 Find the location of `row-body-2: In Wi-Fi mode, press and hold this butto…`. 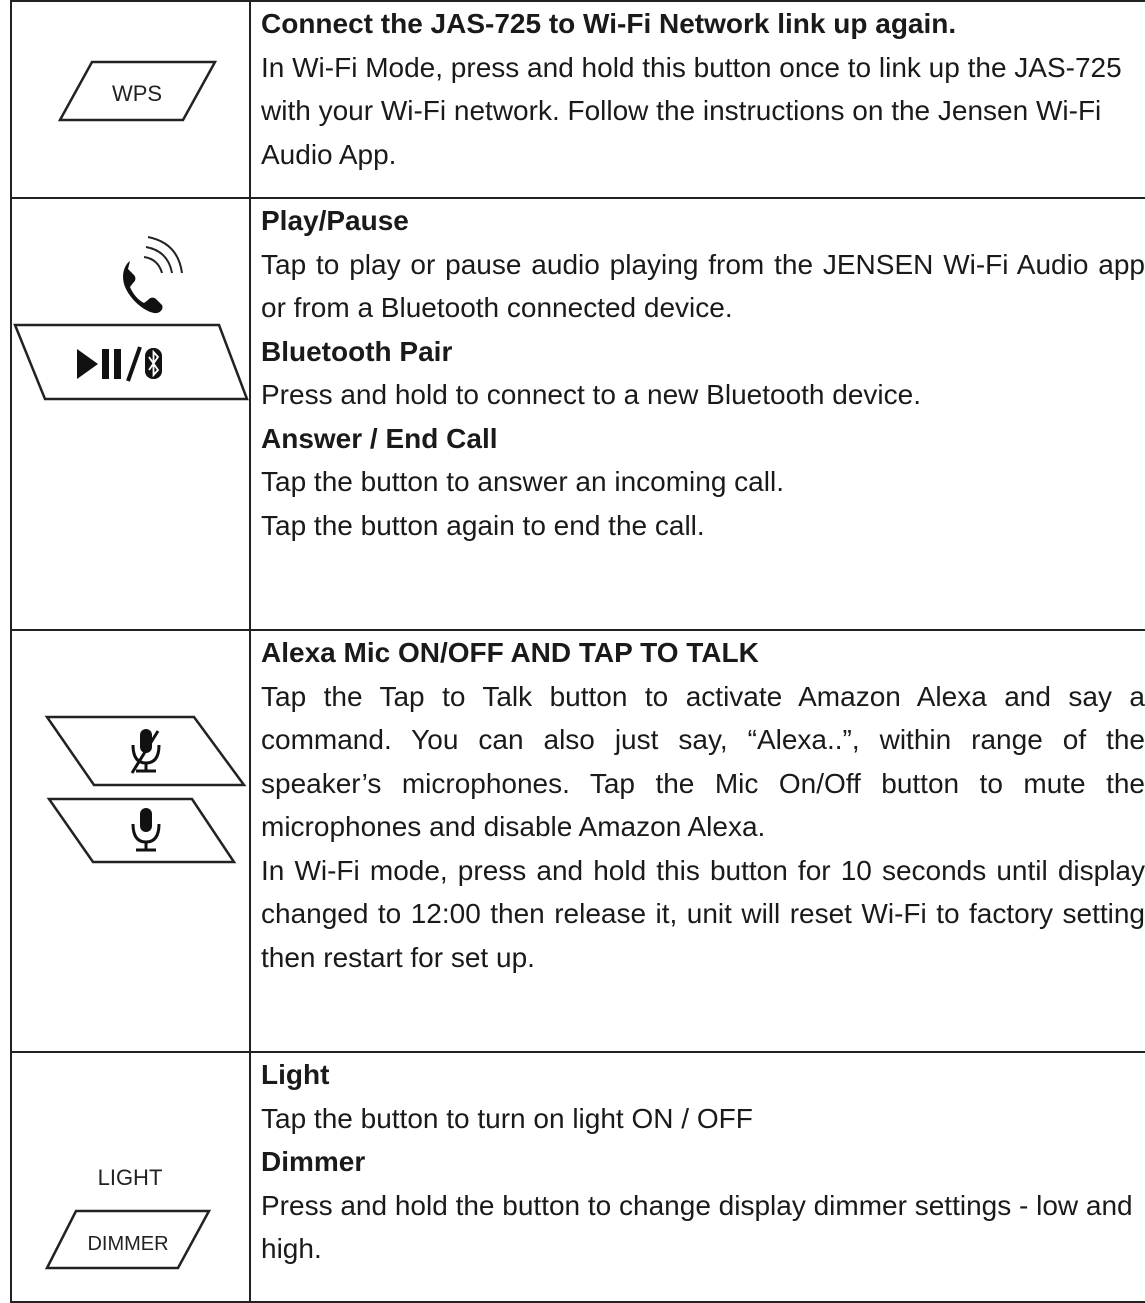

row-body-2: In Wi-Fi mode, press and hold this butto… is located at coordinates (703, 913).